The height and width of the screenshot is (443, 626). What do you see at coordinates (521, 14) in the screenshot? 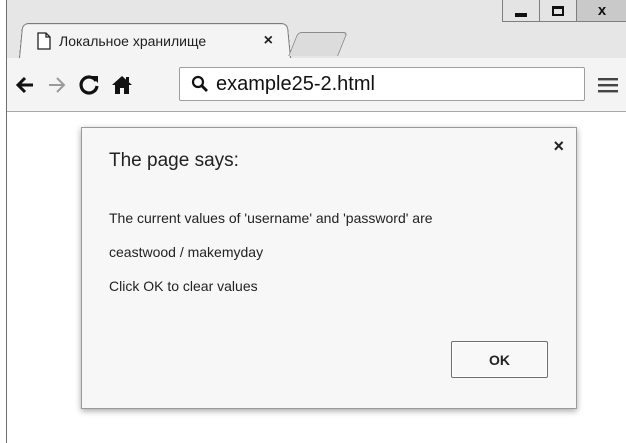
I see `minimize-icon` at bounding box center [521, 14].